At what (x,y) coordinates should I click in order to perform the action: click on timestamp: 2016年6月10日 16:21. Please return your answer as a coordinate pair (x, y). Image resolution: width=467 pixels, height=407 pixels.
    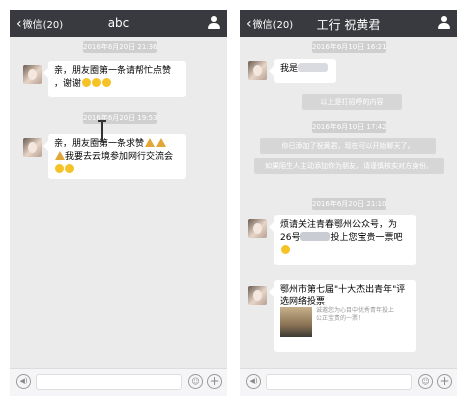
    Looking at the image, I should click on (349, 47).